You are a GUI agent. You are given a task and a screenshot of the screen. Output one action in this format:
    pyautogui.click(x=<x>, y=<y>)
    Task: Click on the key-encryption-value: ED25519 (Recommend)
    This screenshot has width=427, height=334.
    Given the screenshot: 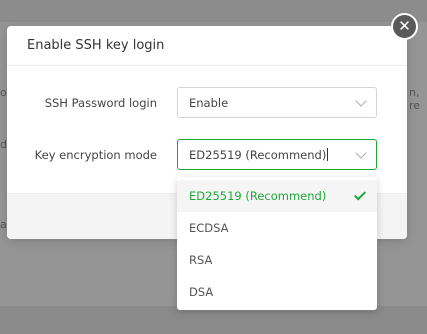 What is the action you would take?
    pyautogui.click(x=258, y=154)
    